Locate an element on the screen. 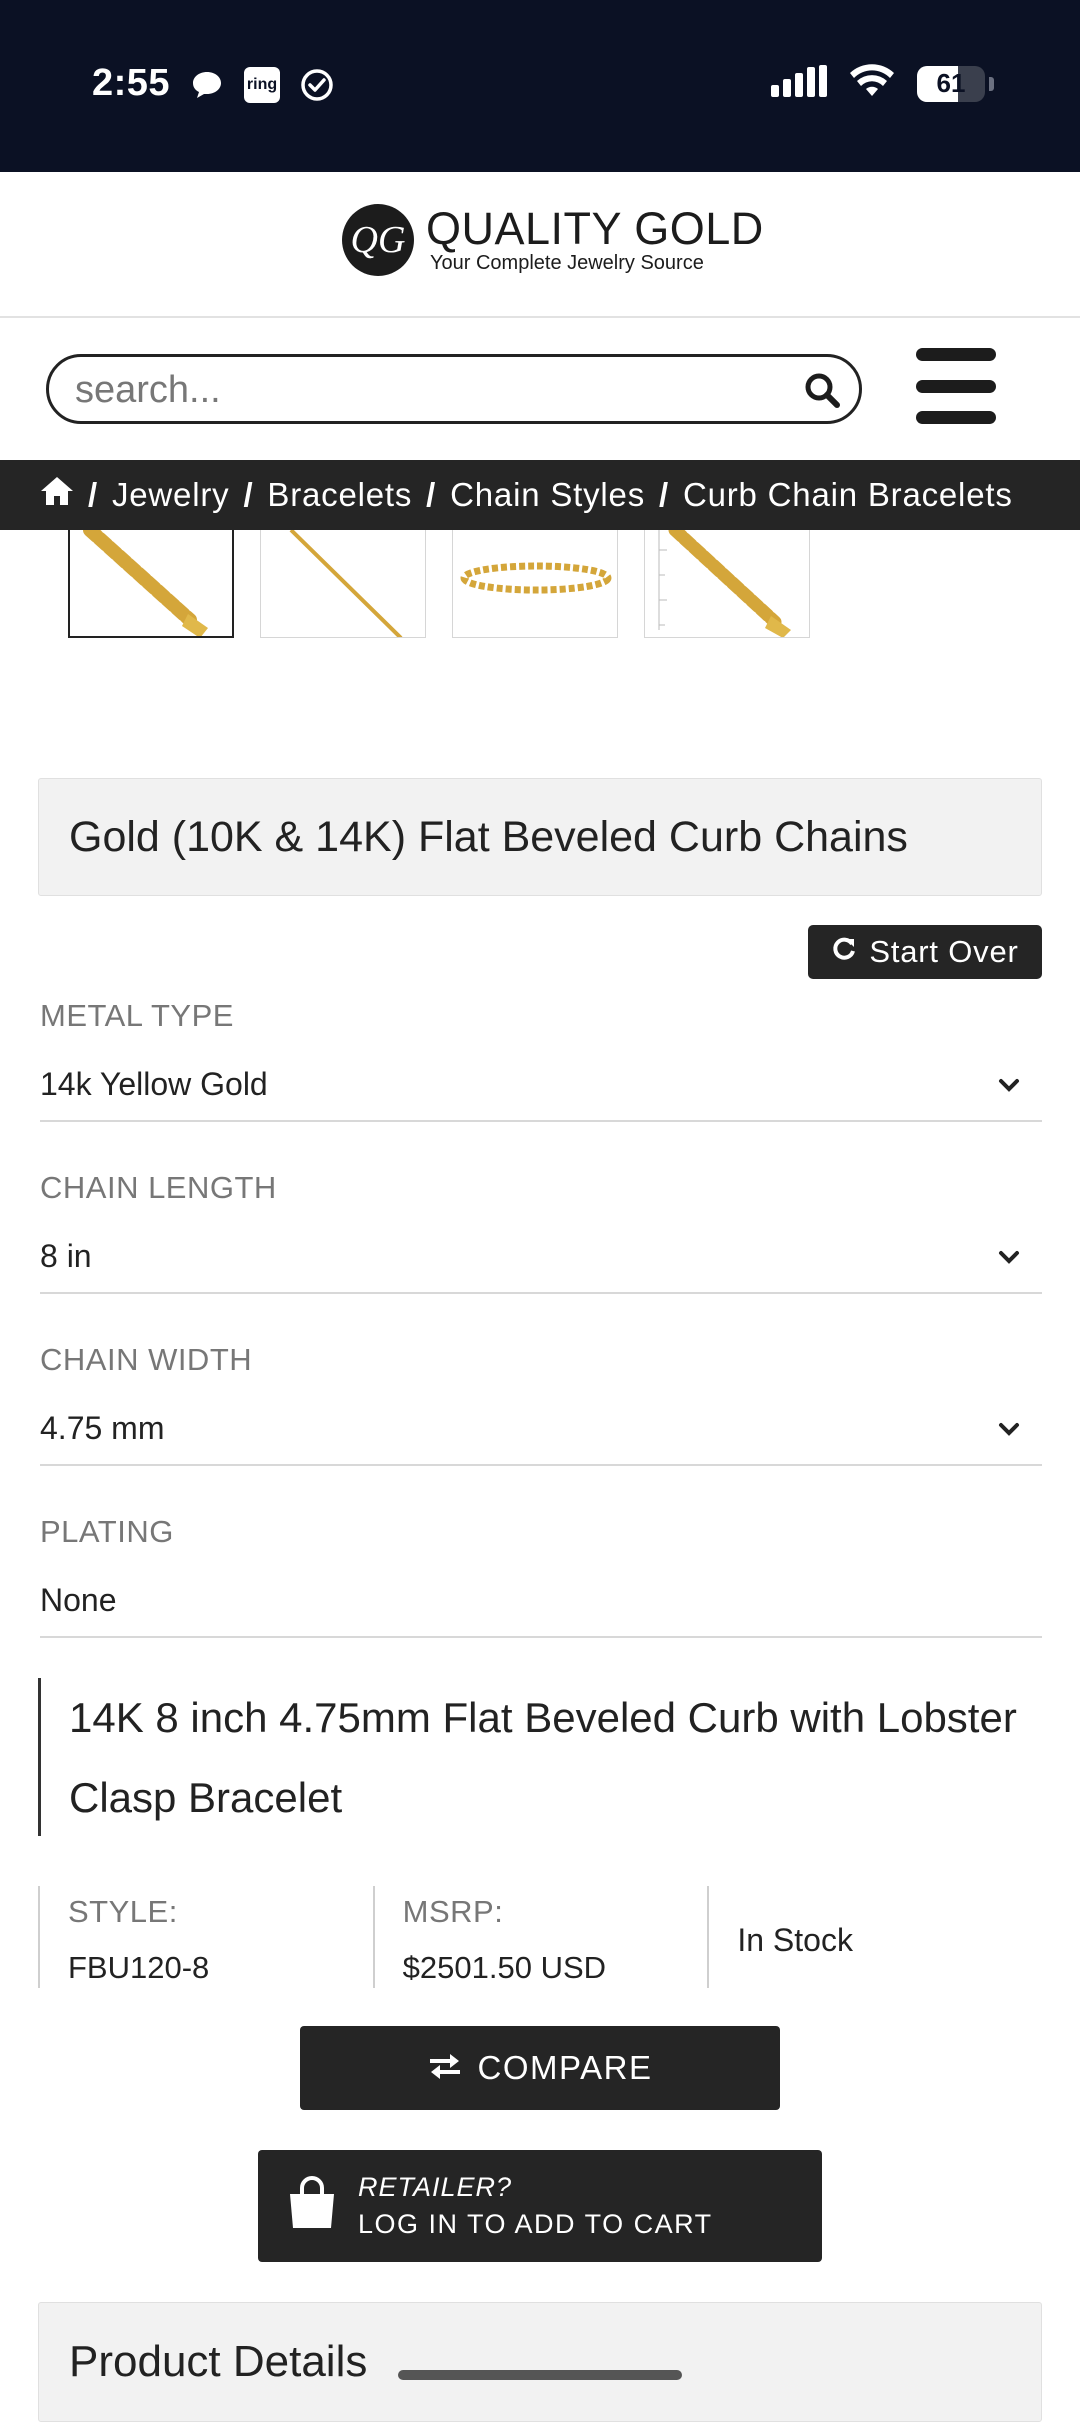 The image size is (1080, 2424). product-details-panel: Product Details is located at coordinates (540, 2362).